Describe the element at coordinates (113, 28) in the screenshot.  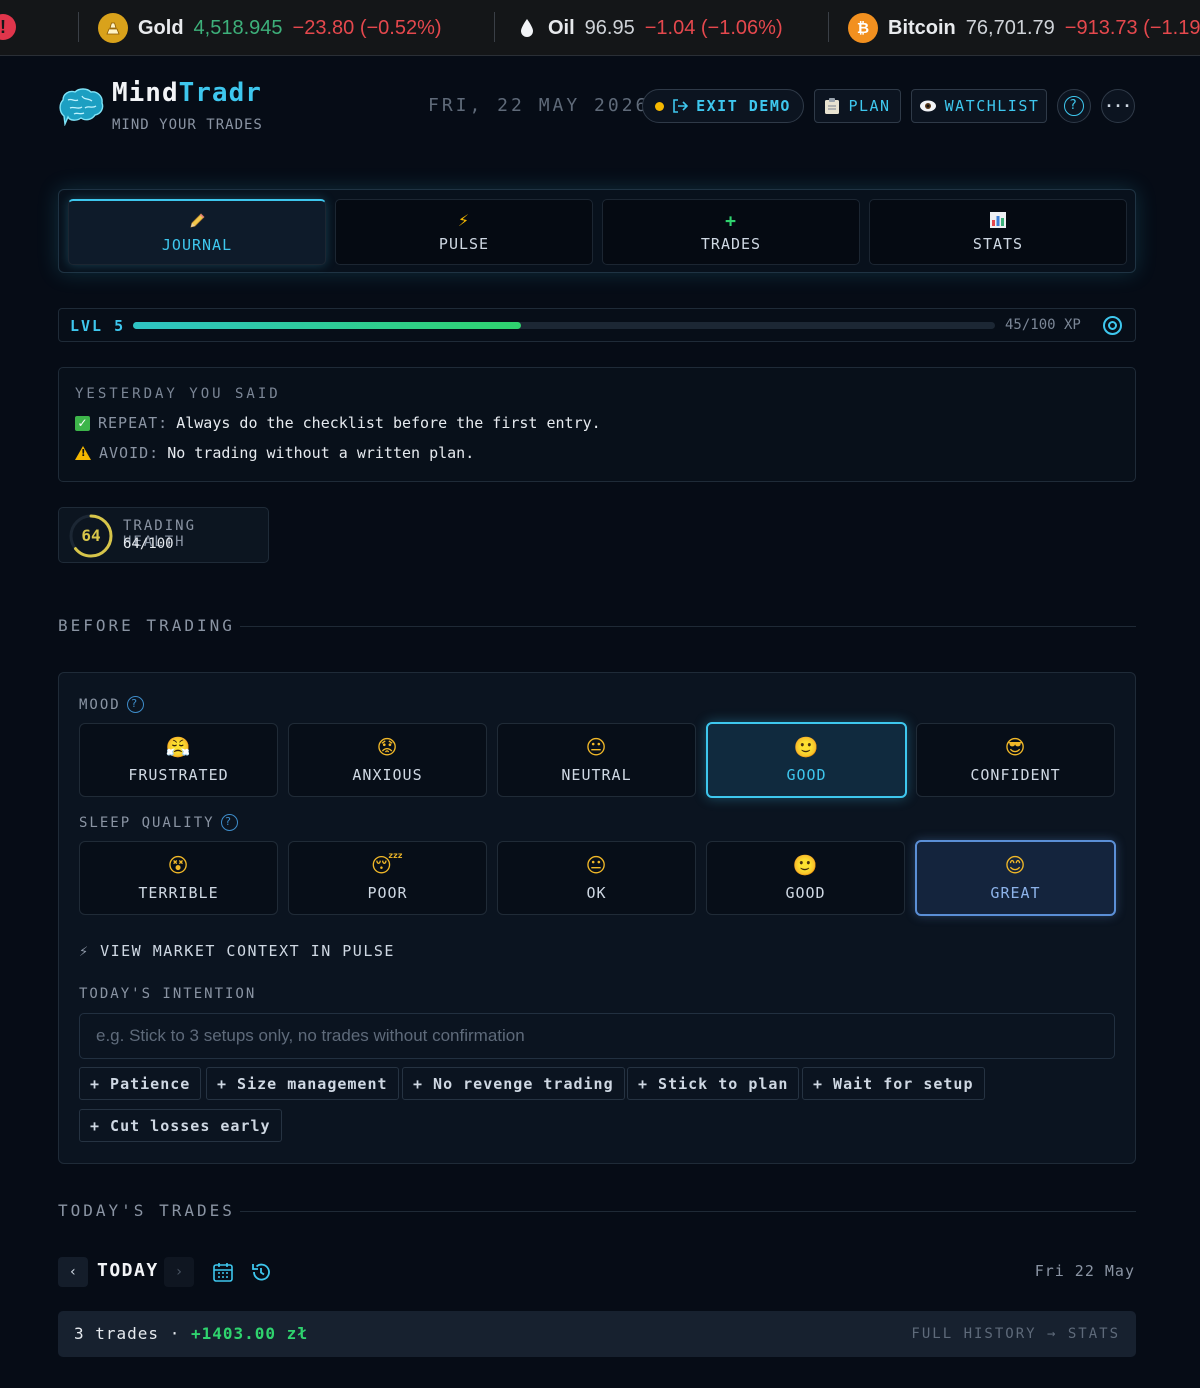
I see `gold-bars-icon` at that location.